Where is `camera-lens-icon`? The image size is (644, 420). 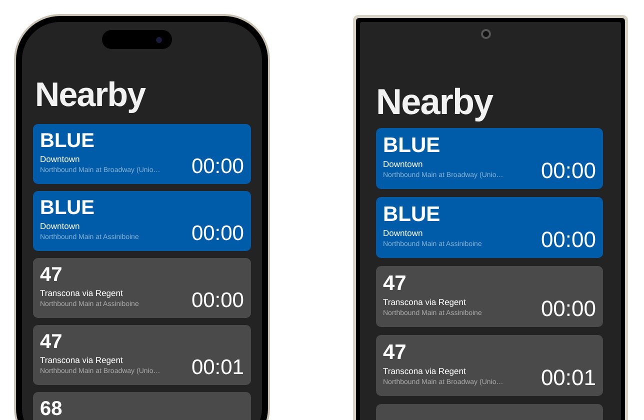
camera-lens-icon is located at coordinates (486, 34).